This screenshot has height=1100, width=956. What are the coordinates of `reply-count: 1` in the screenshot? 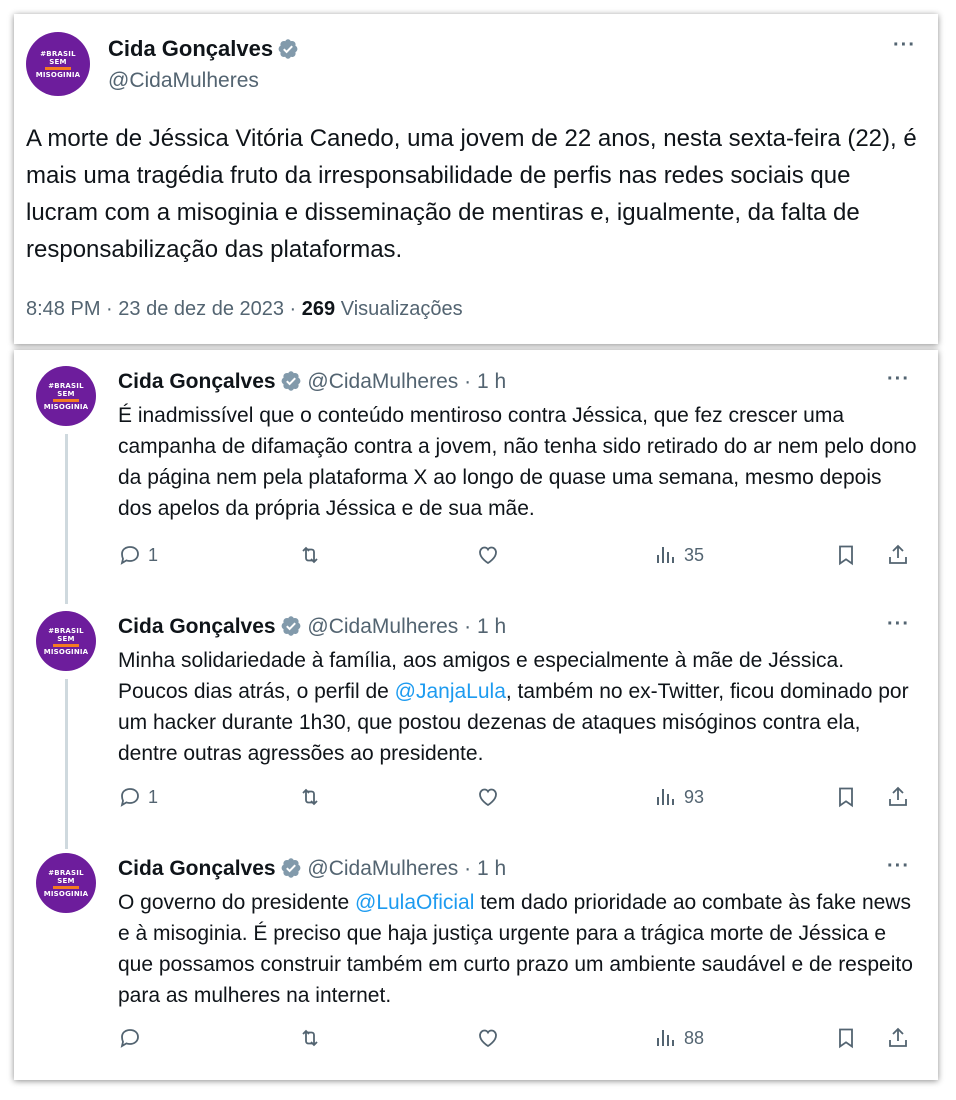 It's located at (153, 796).